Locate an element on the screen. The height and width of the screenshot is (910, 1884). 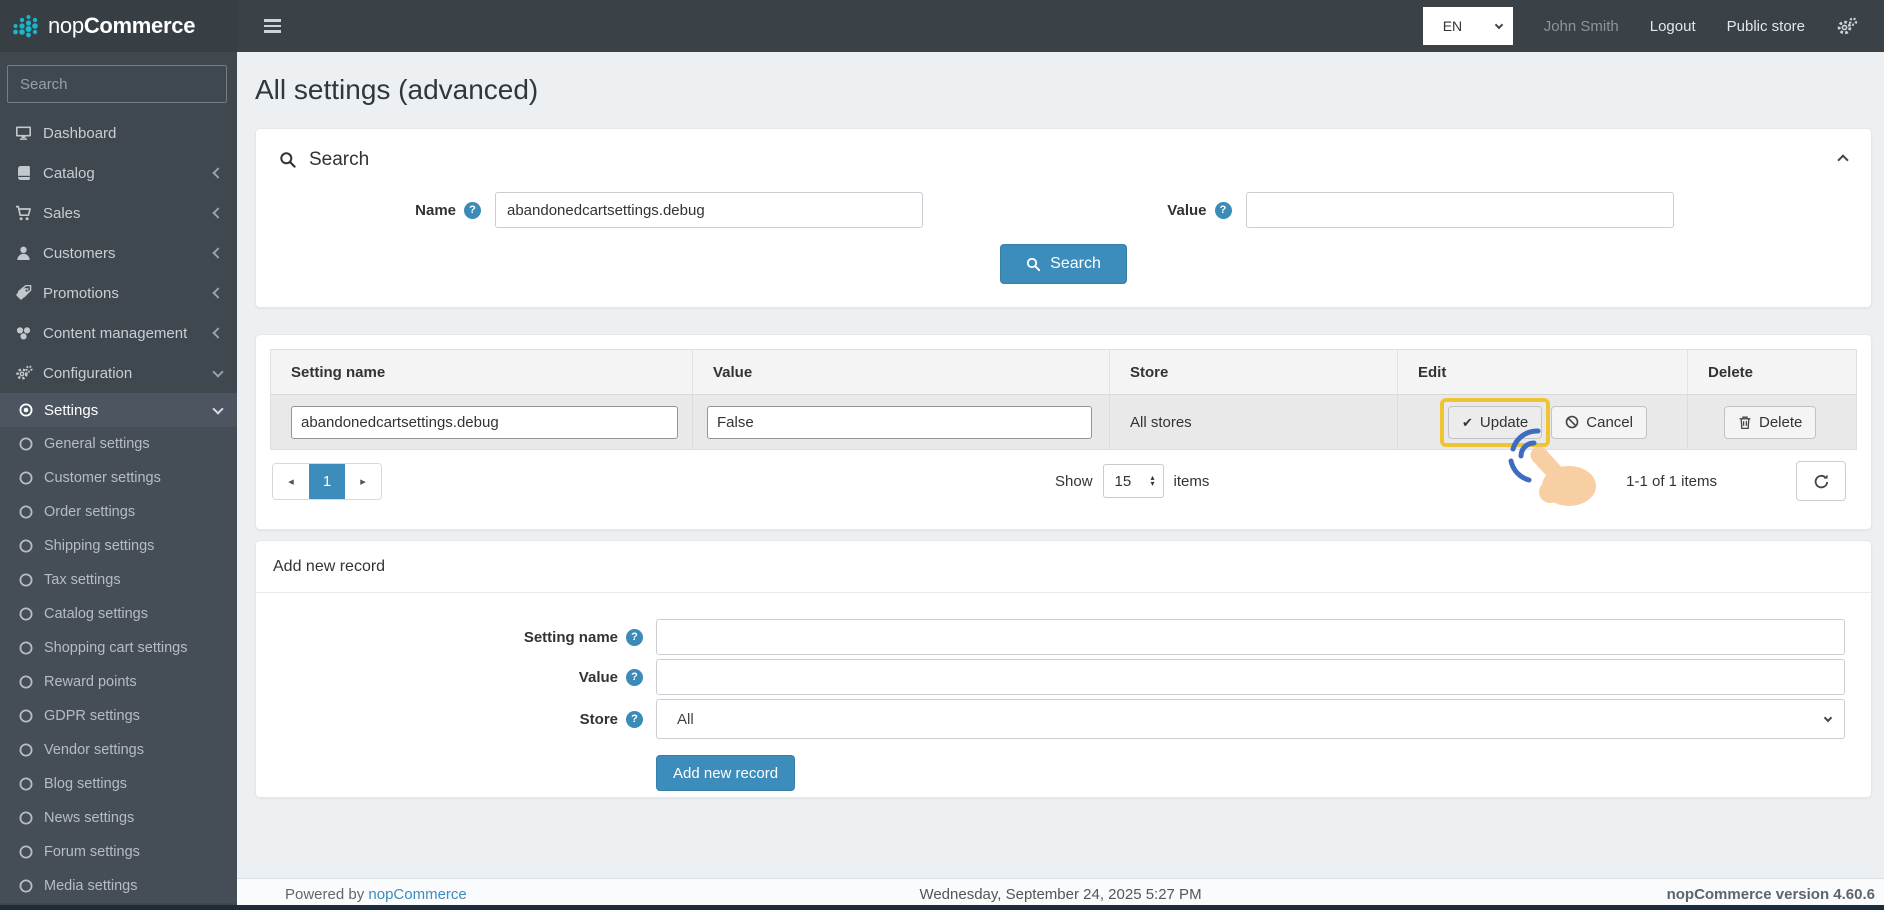
sidebar-item-order-settings: Order settings is located at coordinates (118, 512).